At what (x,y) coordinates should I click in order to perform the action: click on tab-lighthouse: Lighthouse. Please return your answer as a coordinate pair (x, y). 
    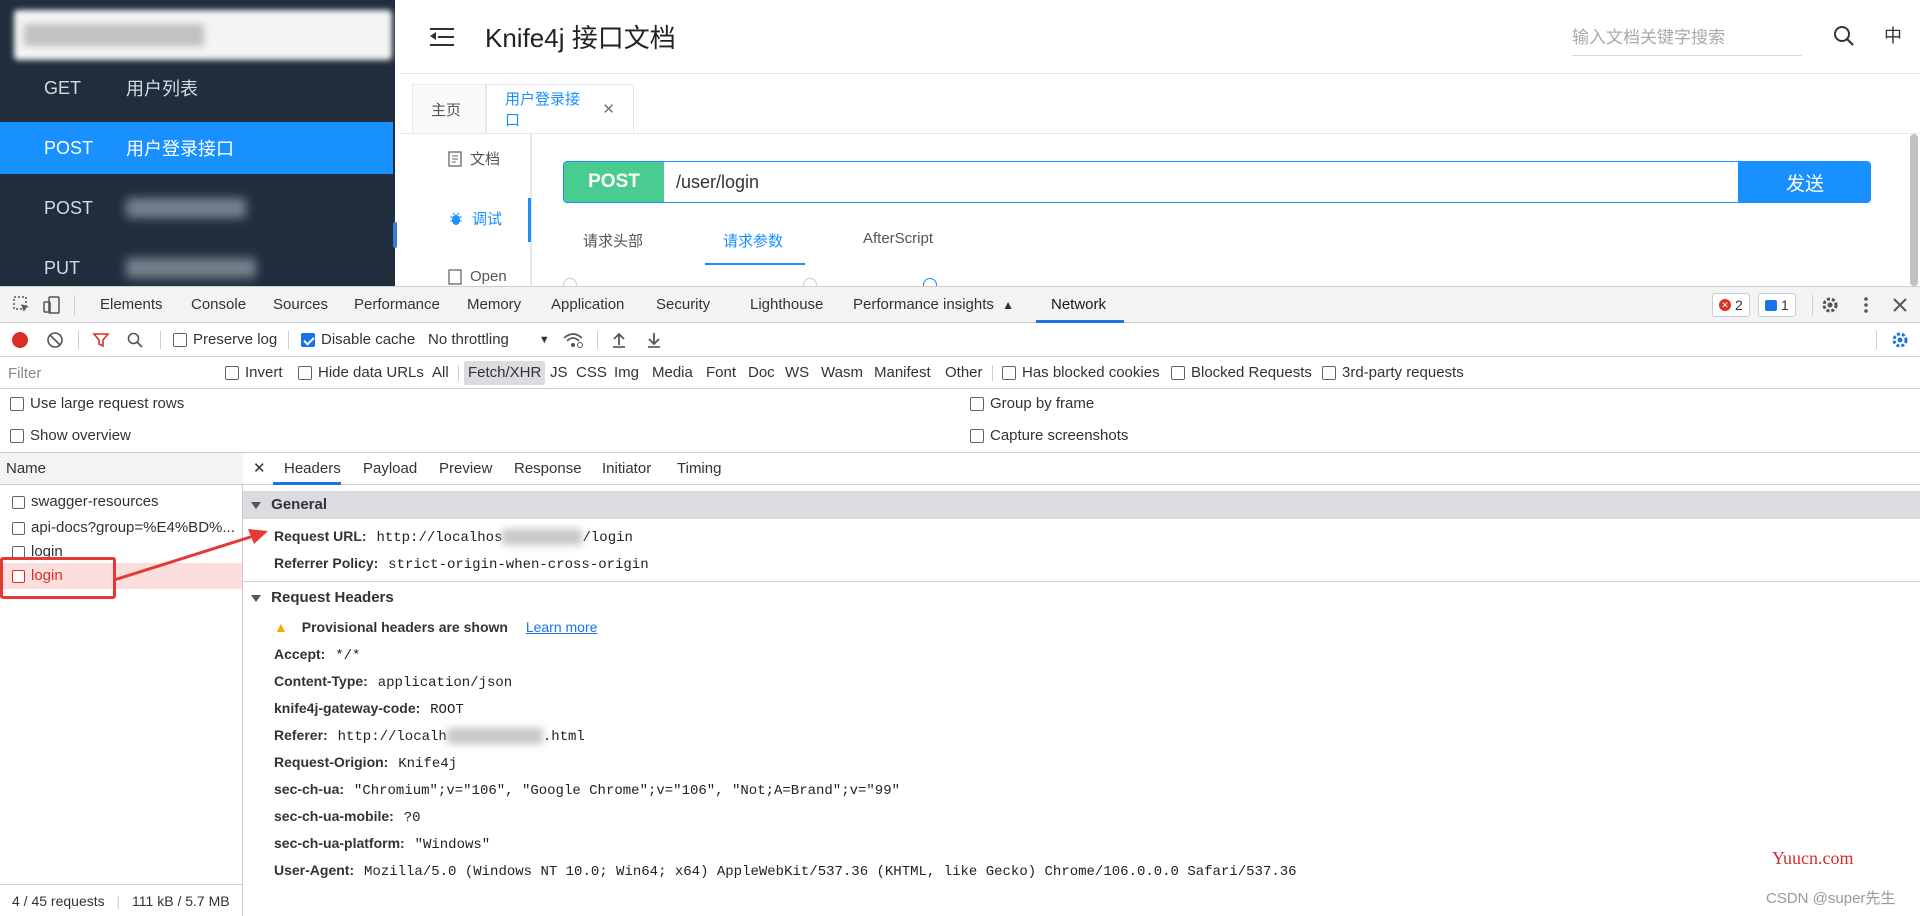
    Looking at the image, I should click on (786, 305).